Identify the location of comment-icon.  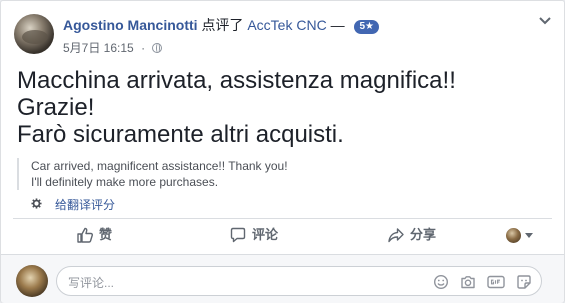
(238, 235).